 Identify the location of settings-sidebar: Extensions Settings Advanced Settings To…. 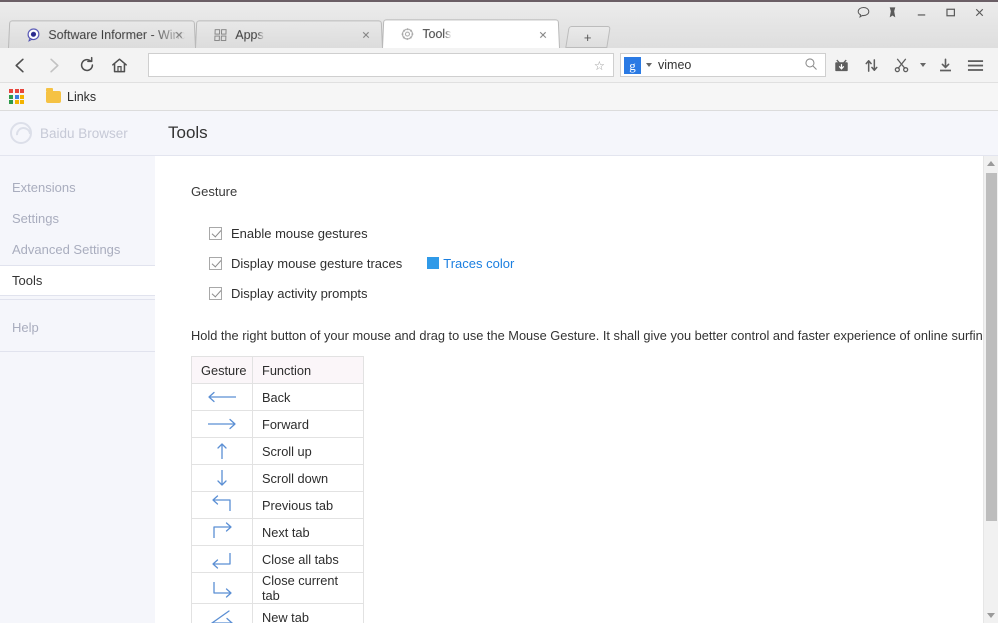
(77, 389).